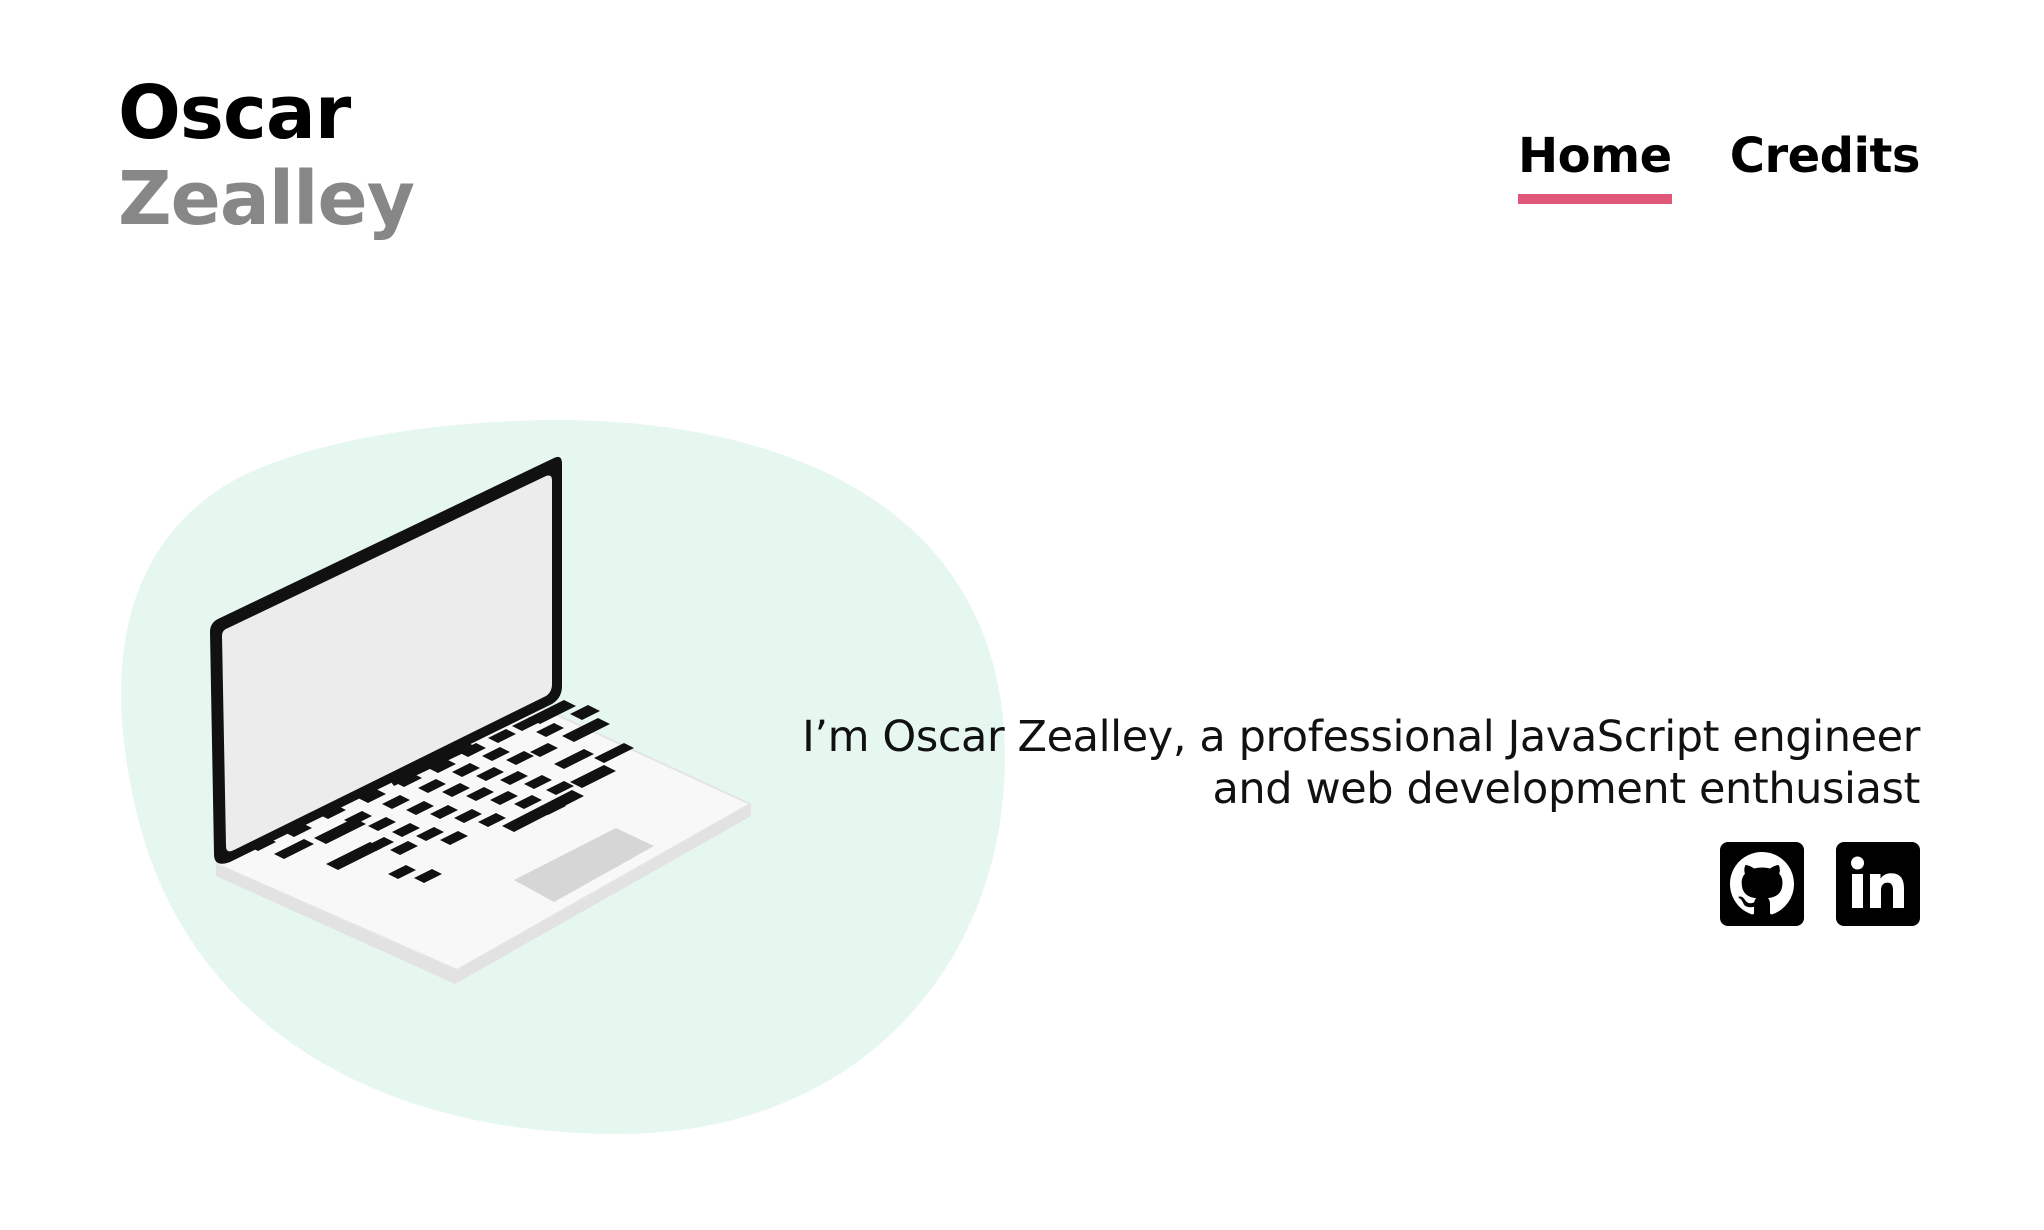  Describe the element at coordinates (266, 199) in the screenshot. I see `logo-last-name: Zealley` at that location.